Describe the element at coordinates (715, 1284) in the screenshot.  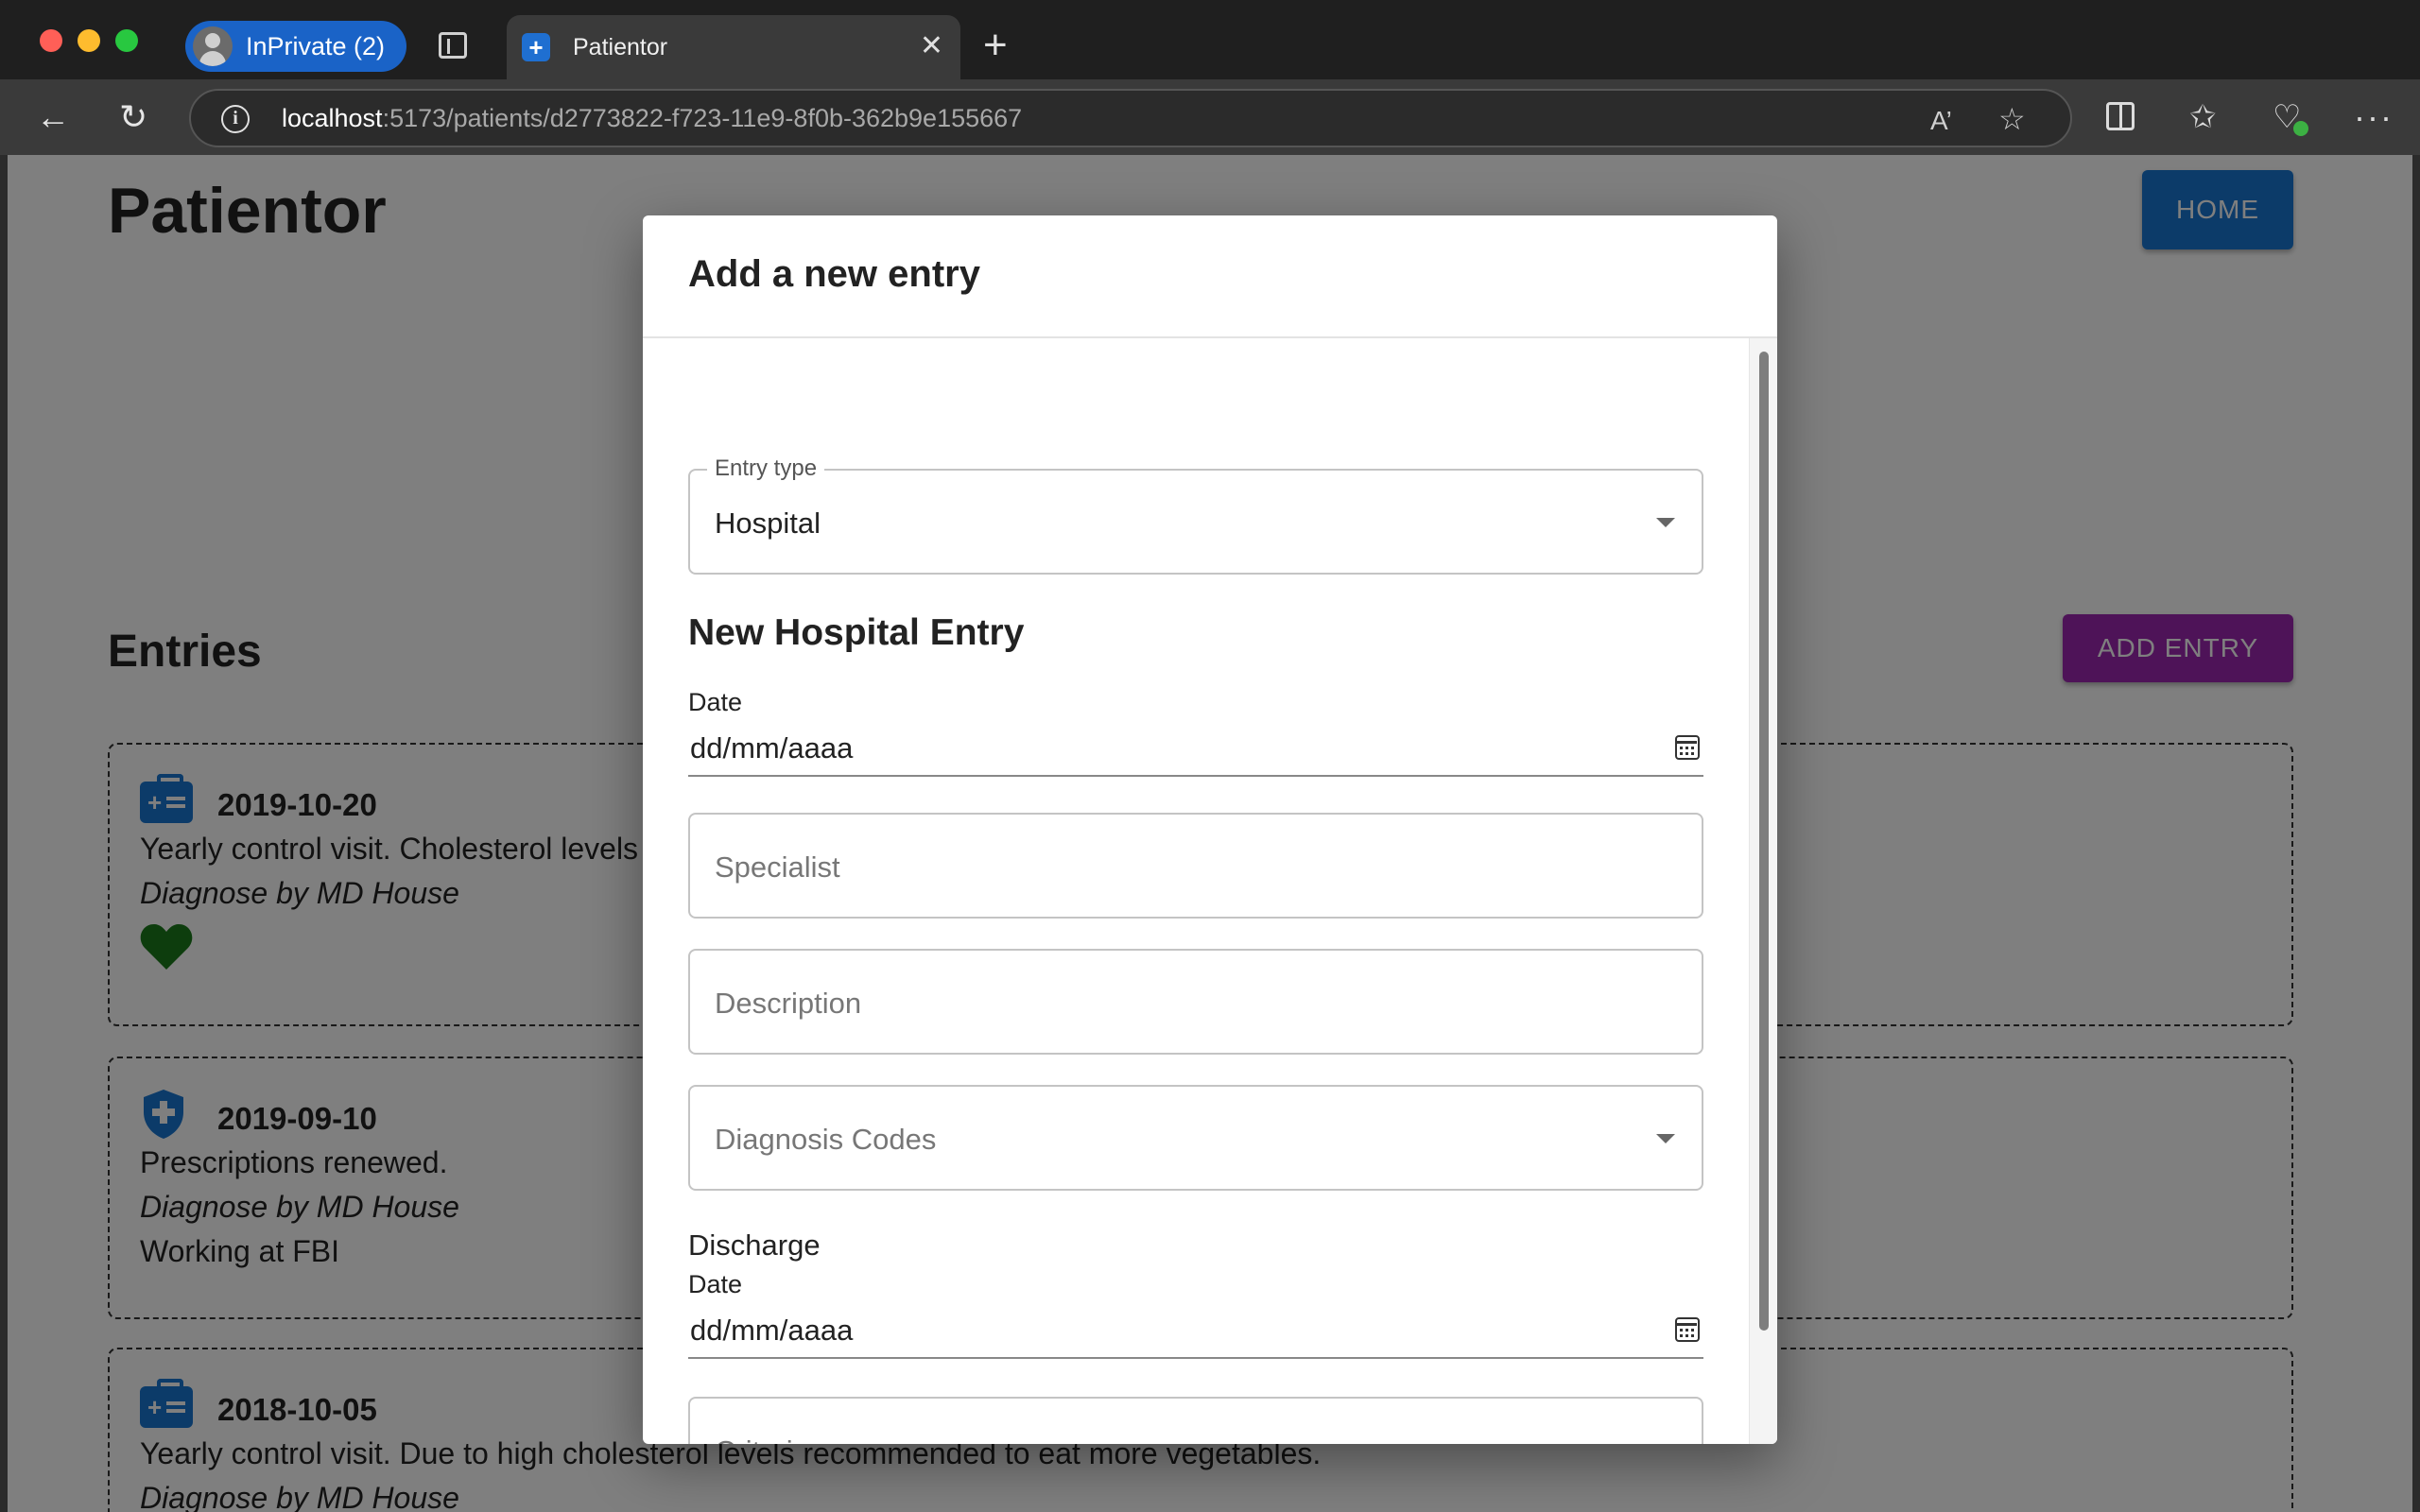
I see `discharge-date-label: Date` at that location.